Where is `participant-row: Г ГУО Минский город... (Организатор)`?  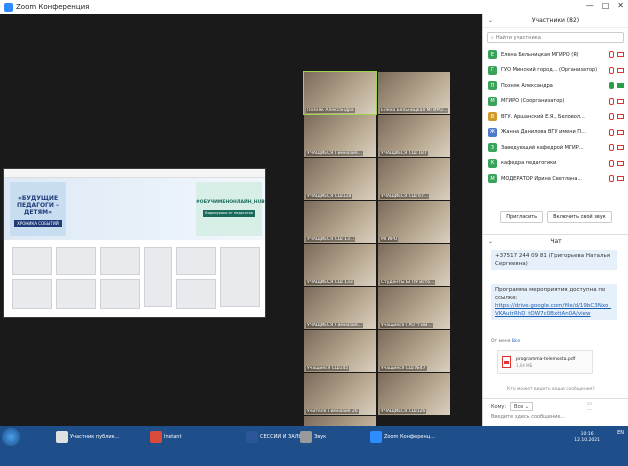
participant-row: Г ГУО Минский город... (Организатор) is located at coordinates (555, 71).